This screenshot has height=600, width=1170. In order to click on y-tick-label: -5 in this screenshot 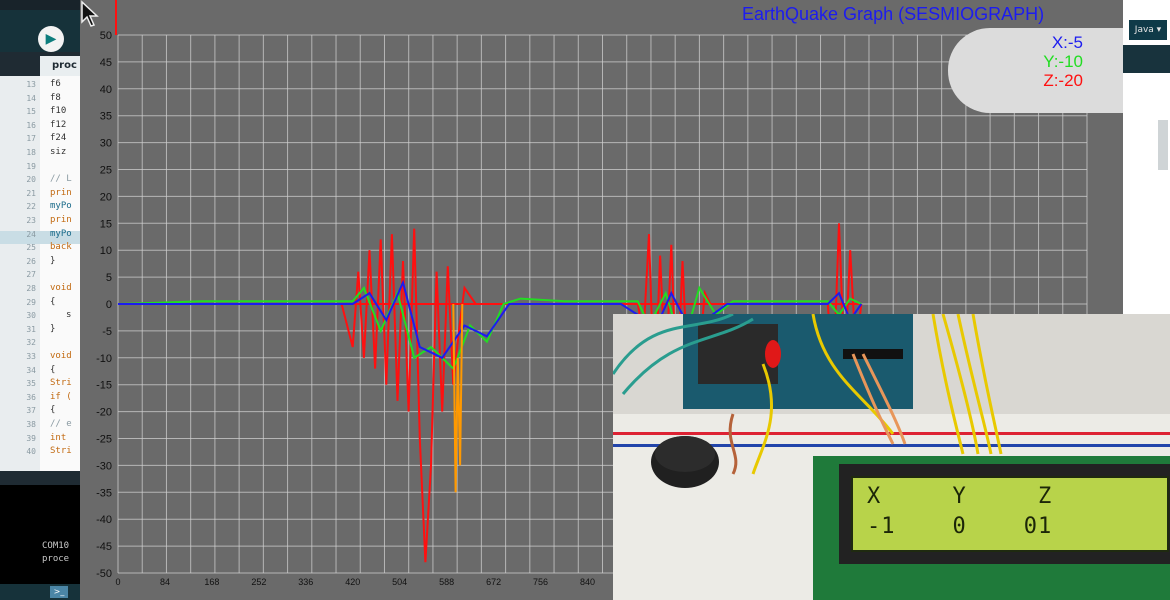, I will do `click(107, 332)`.